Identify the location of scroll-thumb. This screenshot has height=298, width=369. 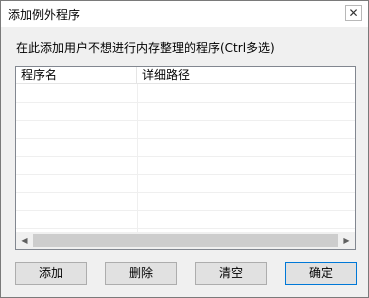
(185, 240).